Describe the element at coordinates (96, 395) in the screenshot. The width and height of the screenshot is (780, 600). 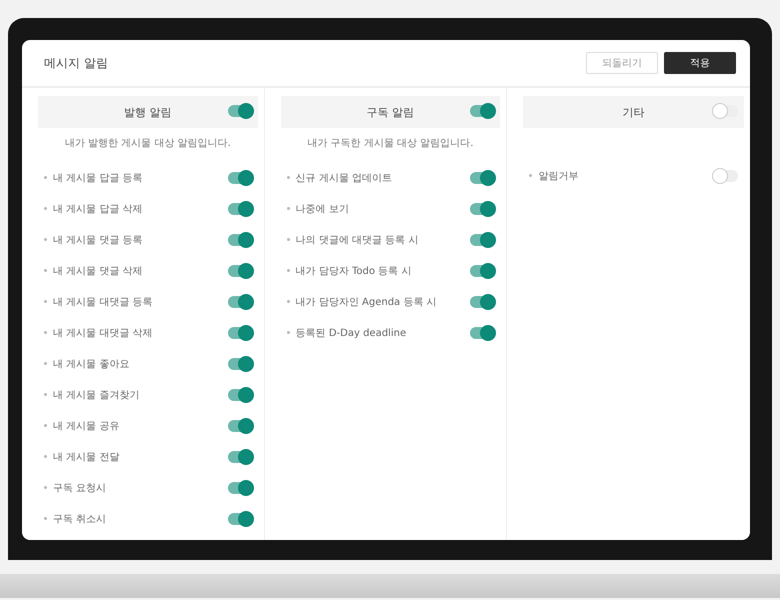
I see `setting-label: 내 게시물 즐겨찾기` at that location.